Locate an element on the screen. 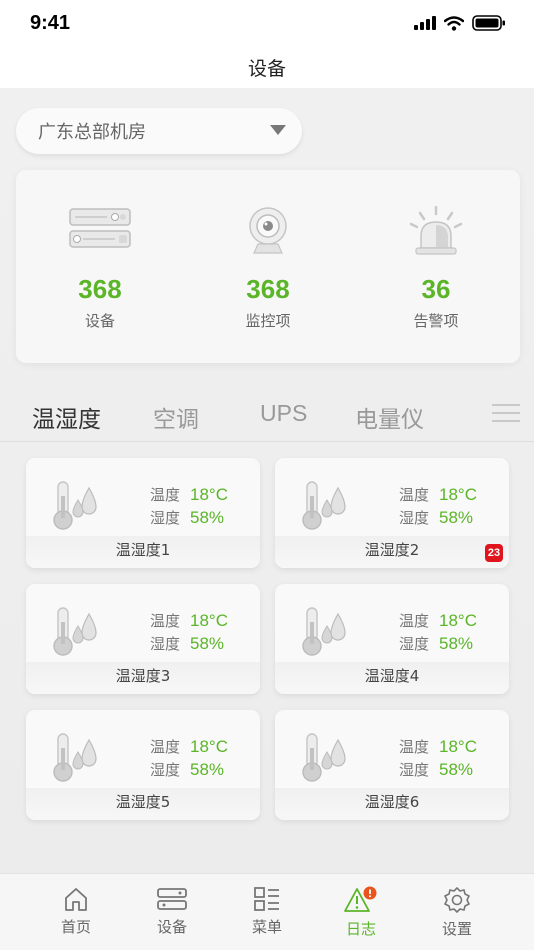  device-icon is located at coordinates (172, 899).